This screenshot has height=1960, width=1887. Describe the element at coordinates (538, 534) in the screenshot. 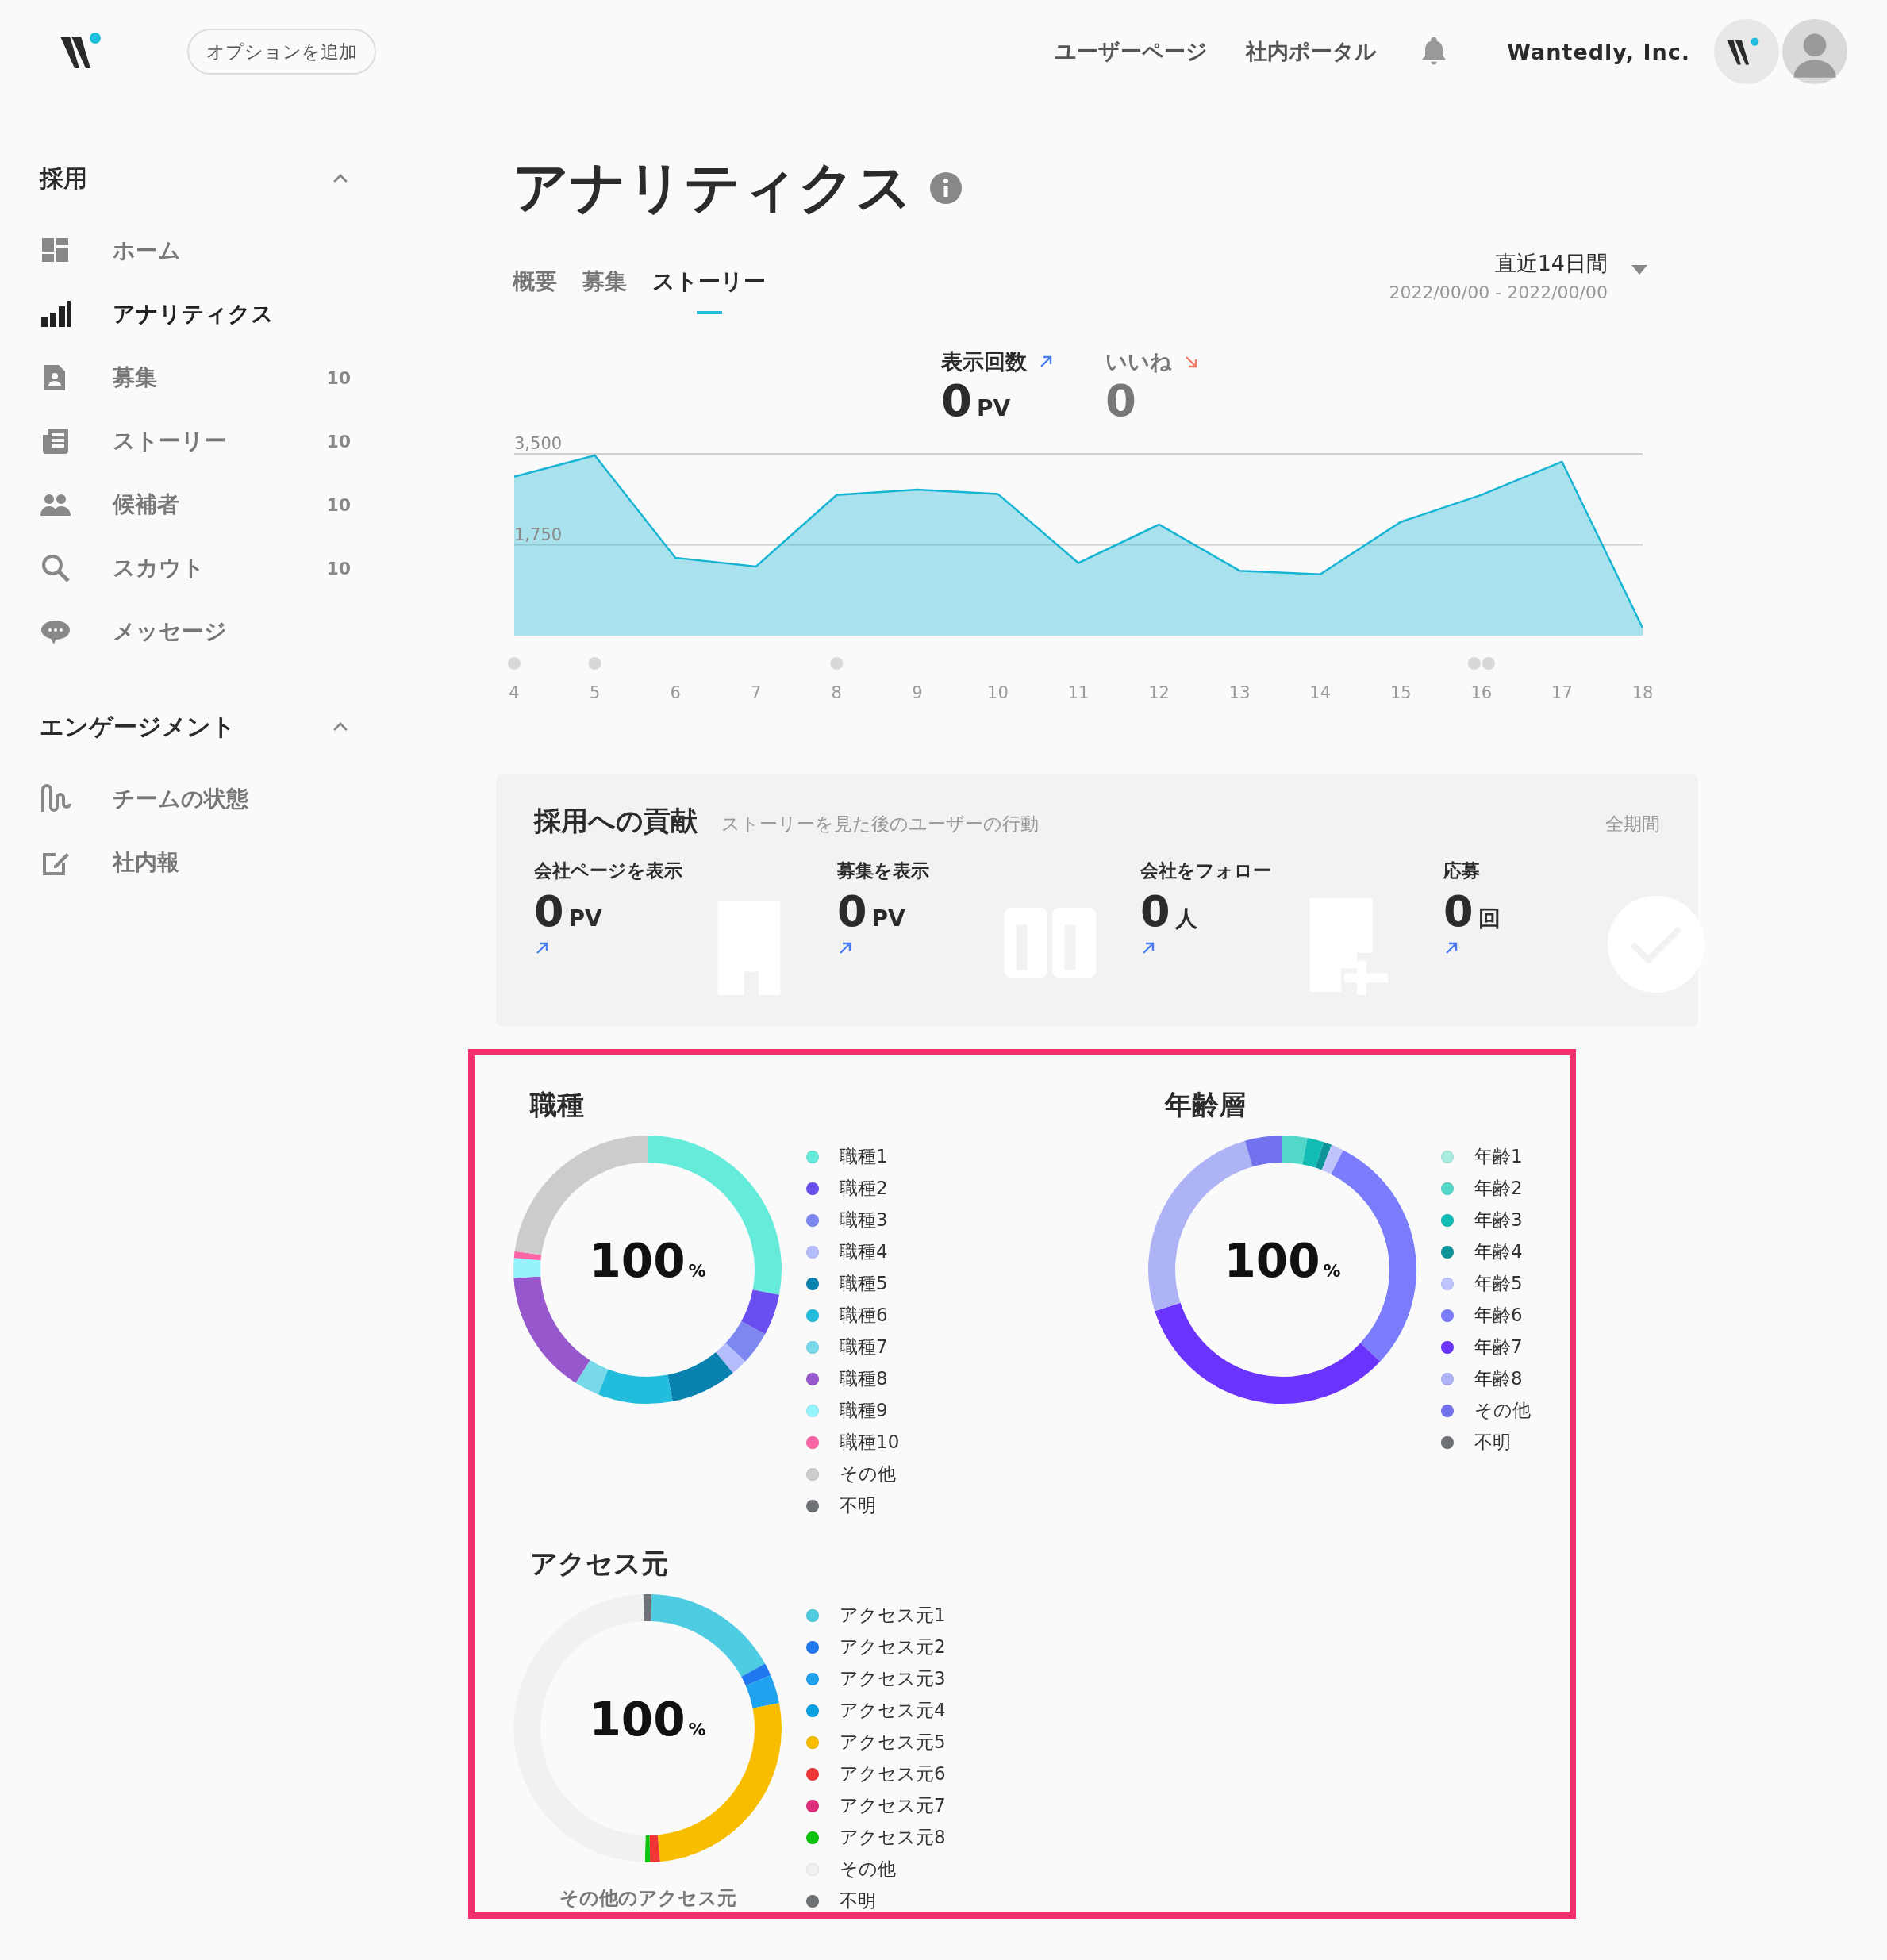

I see `y-tick-label: 1,750` at that location.